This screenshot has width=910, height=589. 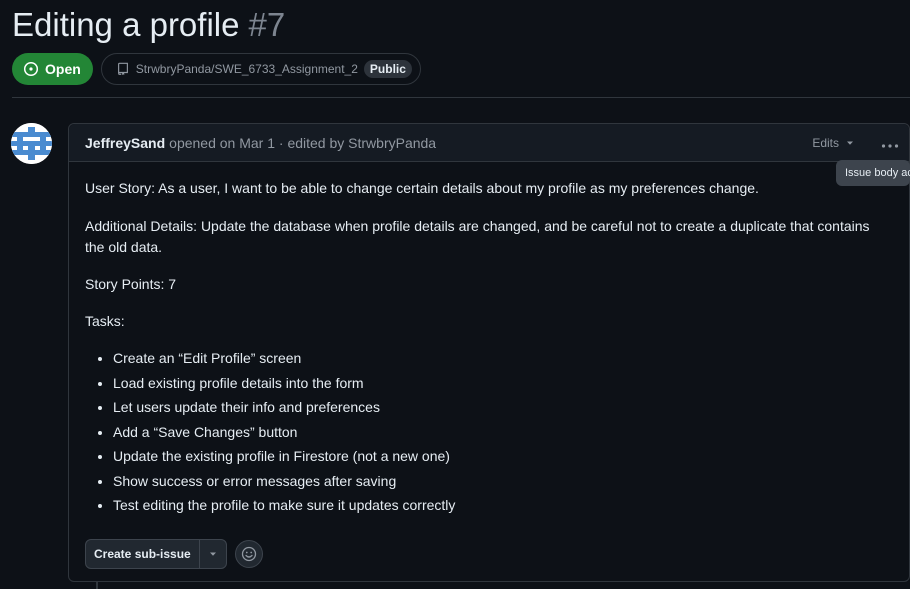 What do you see at coordinates (825, 142) in the screenshot?
I see `edits-label: Edits` at bounding box center [825, 142].